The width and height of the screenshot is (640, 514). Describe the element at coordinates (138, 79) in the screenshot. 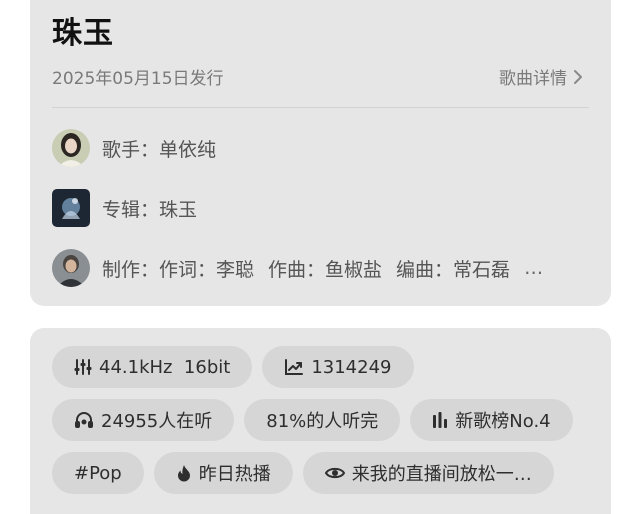

I see `release-date: 2025年05月15日发行` at that location.